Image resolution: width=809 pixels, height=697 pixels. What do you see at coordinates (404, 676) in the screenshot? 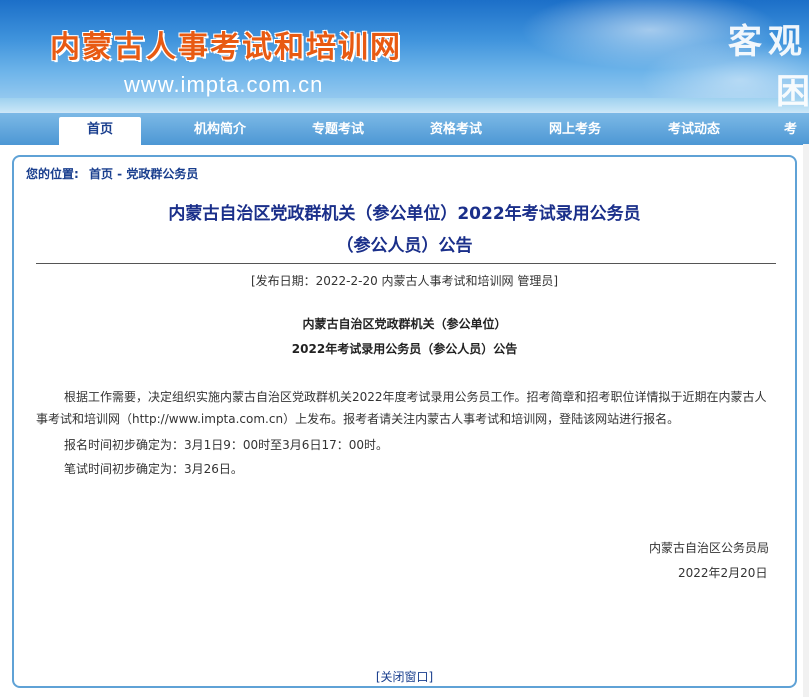
I see `close-window-link: [关闭窗口]` at bounding box center [404, 676].